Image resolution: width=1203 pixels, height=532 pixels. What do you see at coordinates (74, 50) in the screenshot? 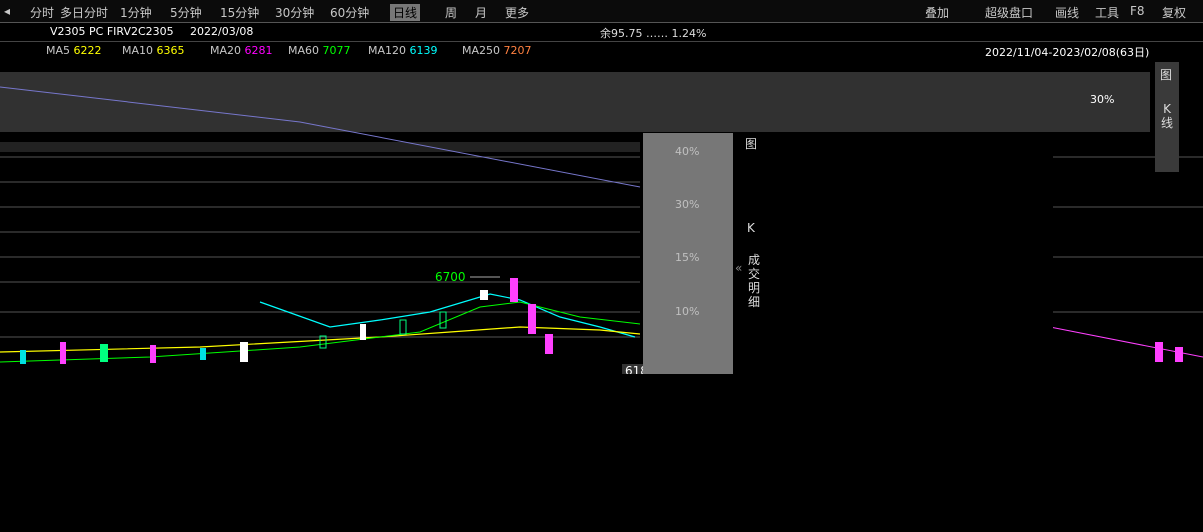
I see `ma5-label: MA5 6222` at bounding box center [74, 50].